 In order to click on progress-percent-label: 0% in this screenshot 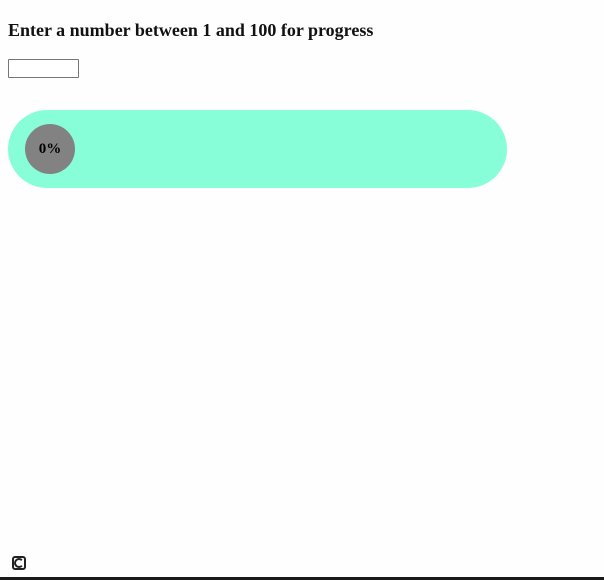, I will do `click(50, 148)`.